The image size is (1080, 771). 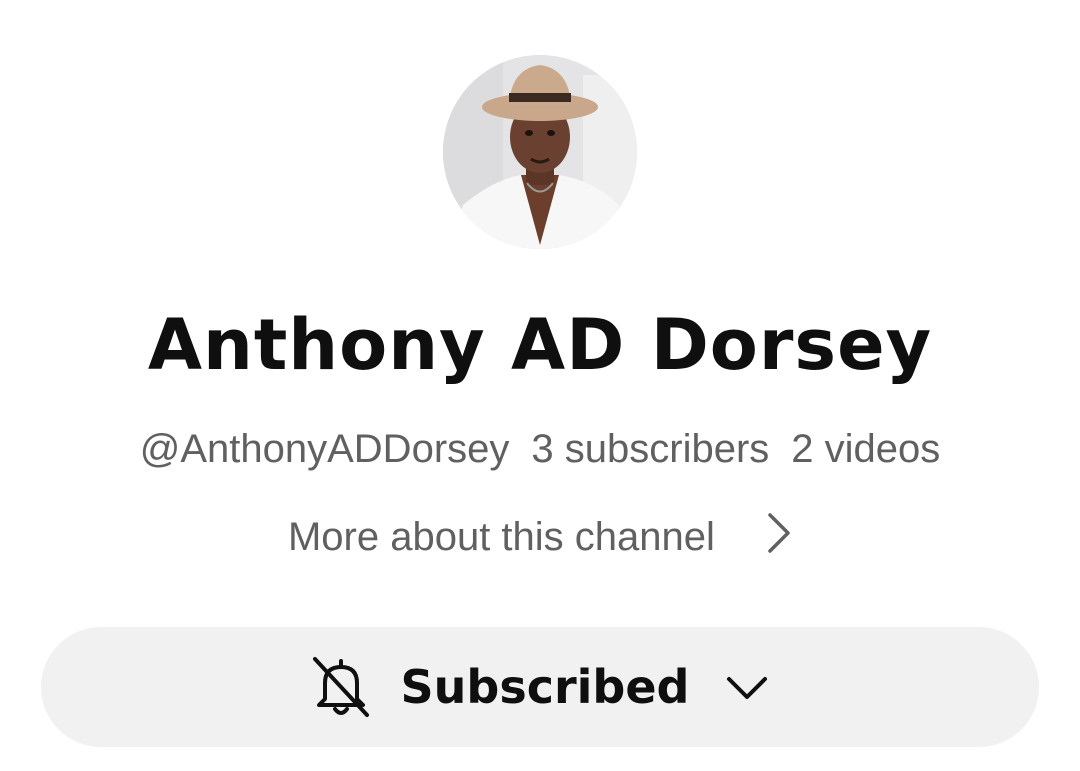 I want to click on chevron-down-icon, so click(x=747, y=688).